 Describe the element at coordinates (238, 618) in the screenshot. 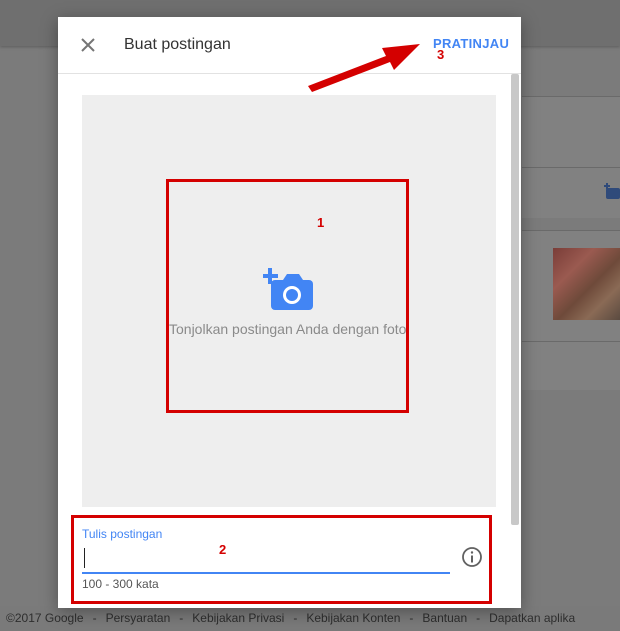

I see `footer-link-privacy: Kebijakan Privasi` at that location.